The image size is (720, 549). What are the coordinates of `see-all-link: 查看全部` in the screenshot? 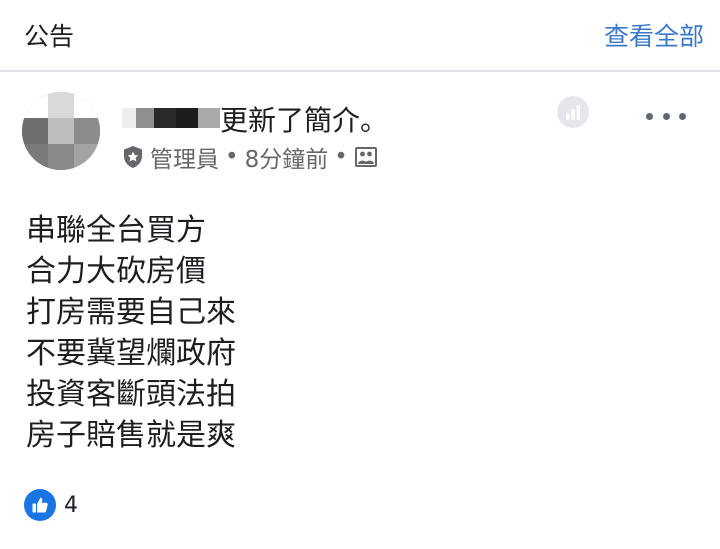 It's located at (654, 35).